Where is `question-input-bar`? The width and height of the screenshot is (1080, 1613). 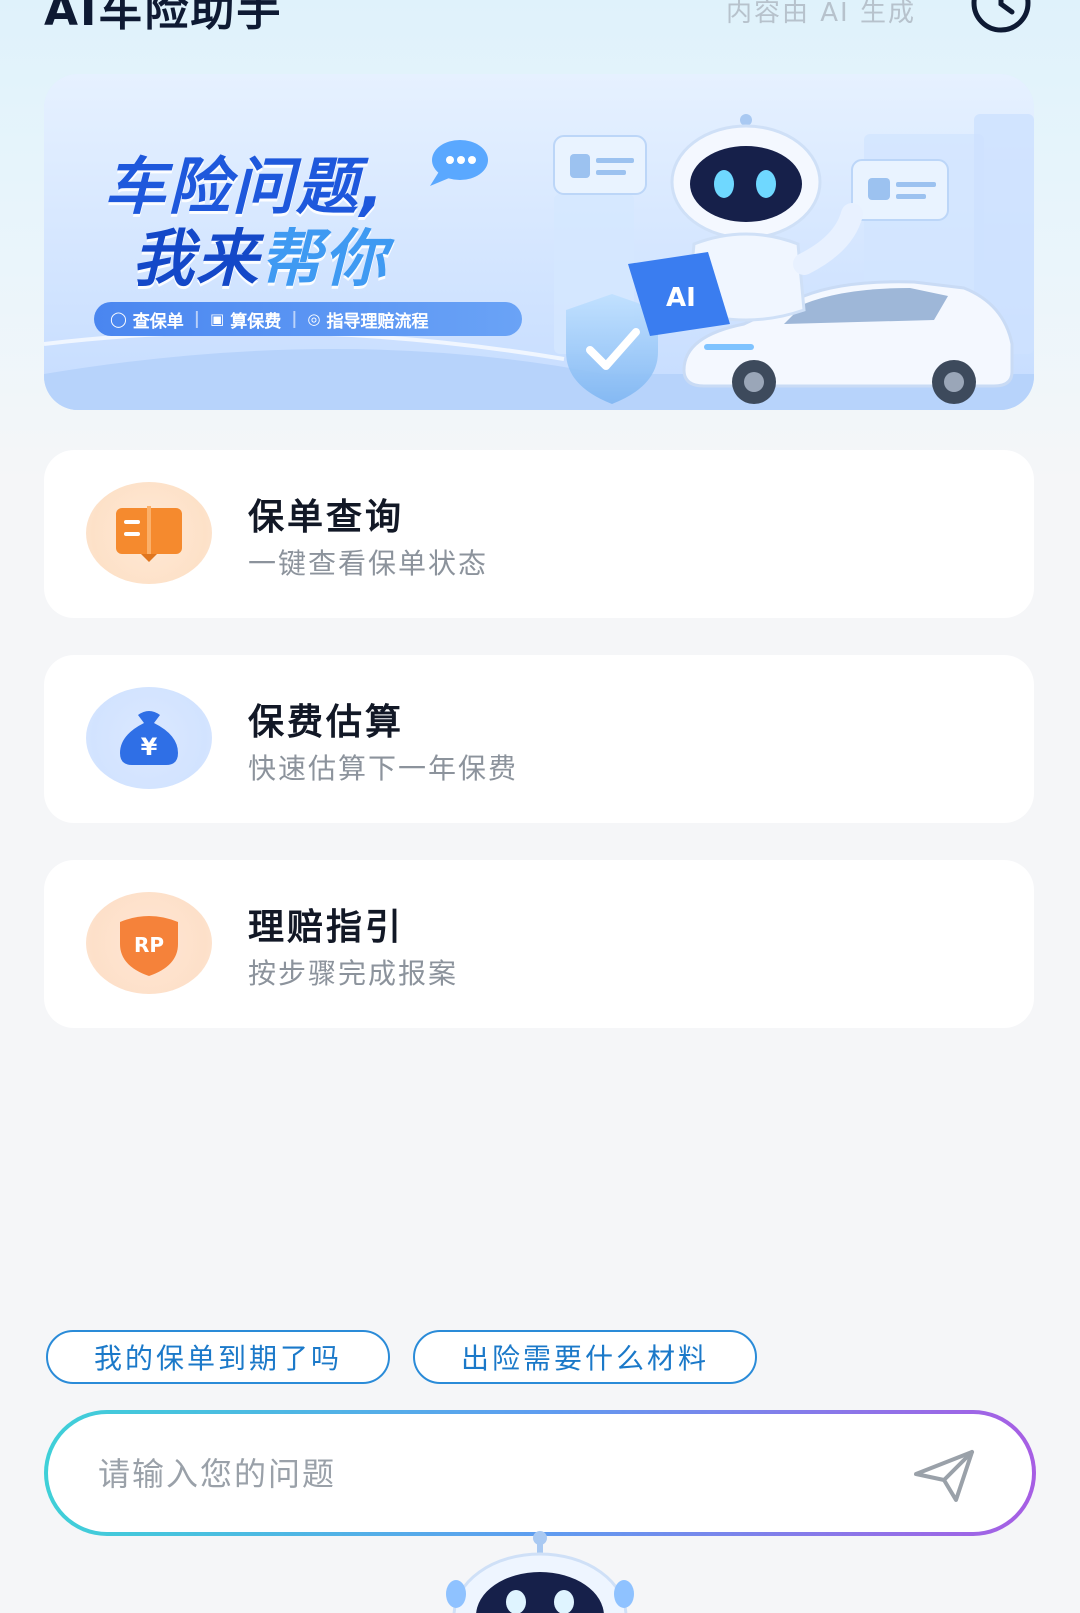 question-input-bar is located at coordinates (540, 1473).